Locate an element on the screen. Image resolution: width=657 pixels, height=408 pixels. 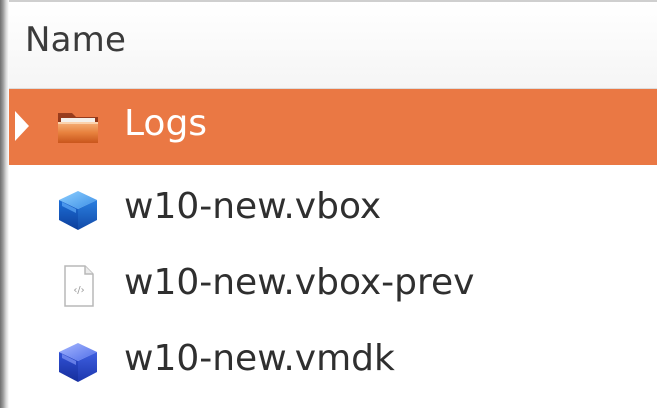
virtualbox-disk-icon is located at coordinates (78, 362).